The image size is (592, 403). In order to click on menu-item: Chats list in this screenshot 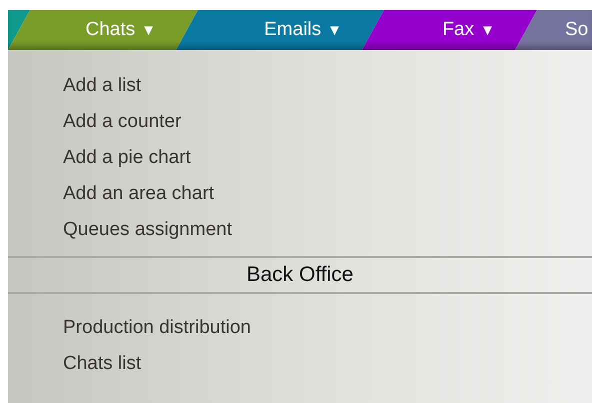, I will do `click(300, 364)`.